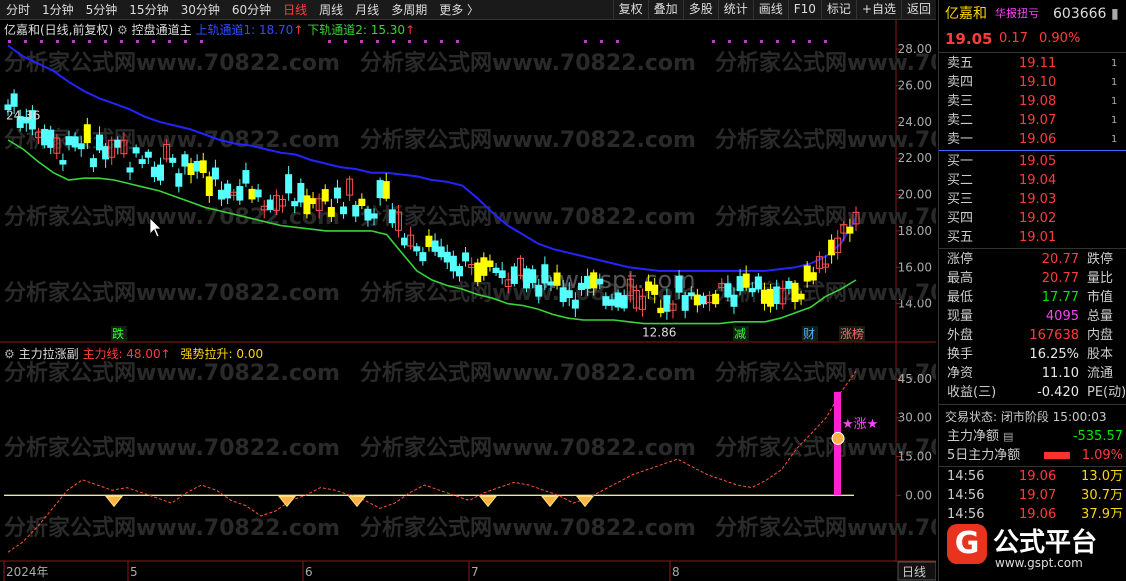 The image size is (1126, 581). I want to click on stat-key: 净资, so click(960, 373).